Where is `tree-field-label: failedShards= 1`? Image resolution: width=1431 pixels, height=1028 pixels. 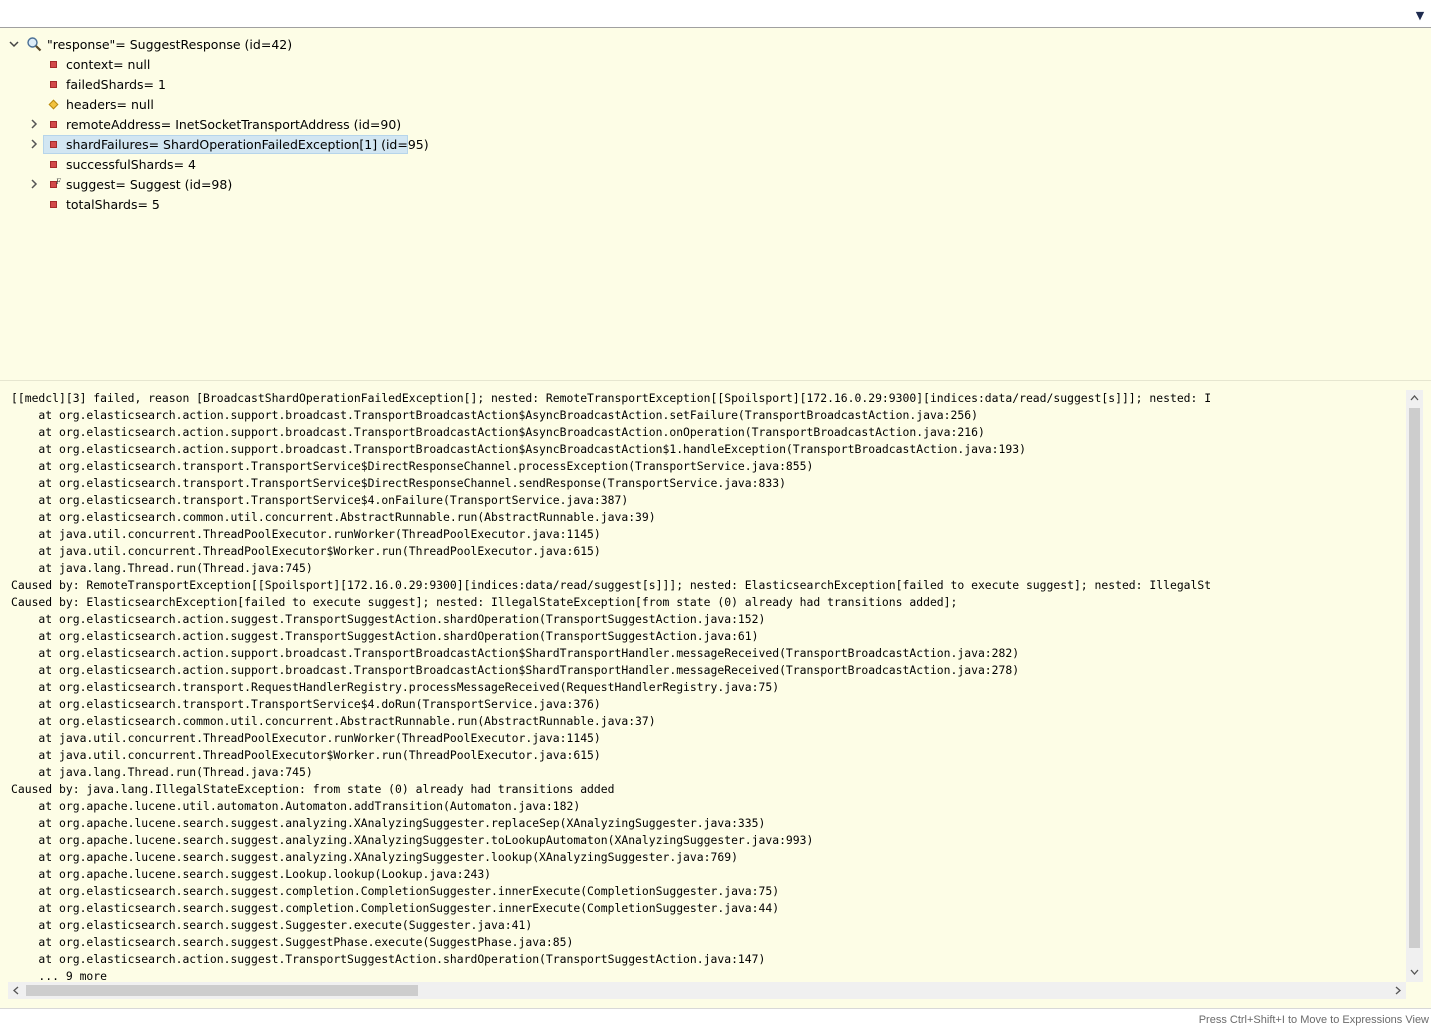
tree-field-label: failedShards= 1 is located at coordinates (116, 84).